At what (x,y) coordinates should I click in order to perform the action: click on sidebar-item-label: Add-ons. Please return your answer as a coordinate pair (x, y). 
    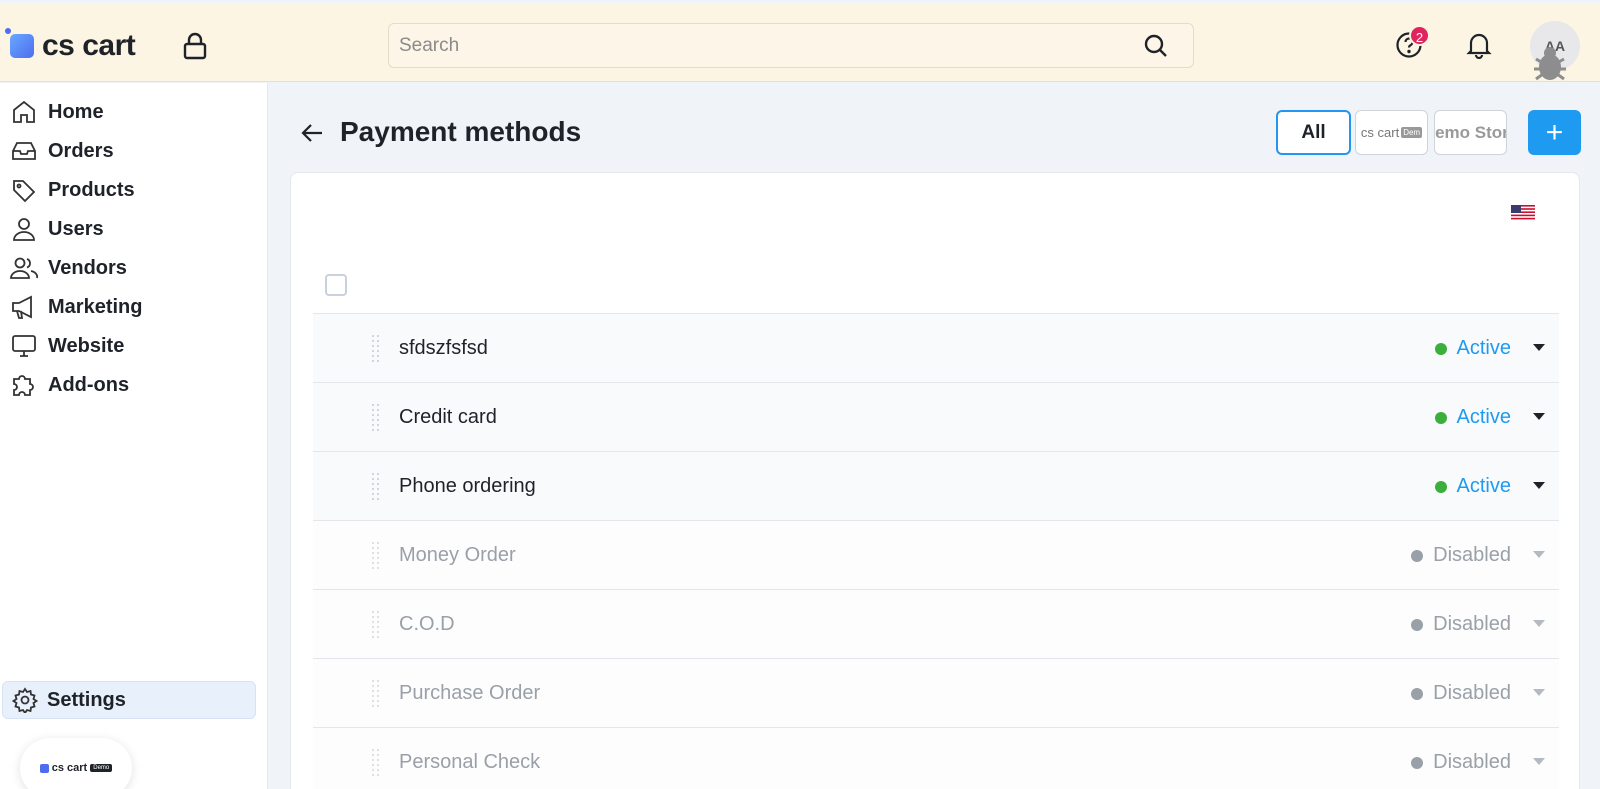
    Looking at the image, I should click on (89, 384).